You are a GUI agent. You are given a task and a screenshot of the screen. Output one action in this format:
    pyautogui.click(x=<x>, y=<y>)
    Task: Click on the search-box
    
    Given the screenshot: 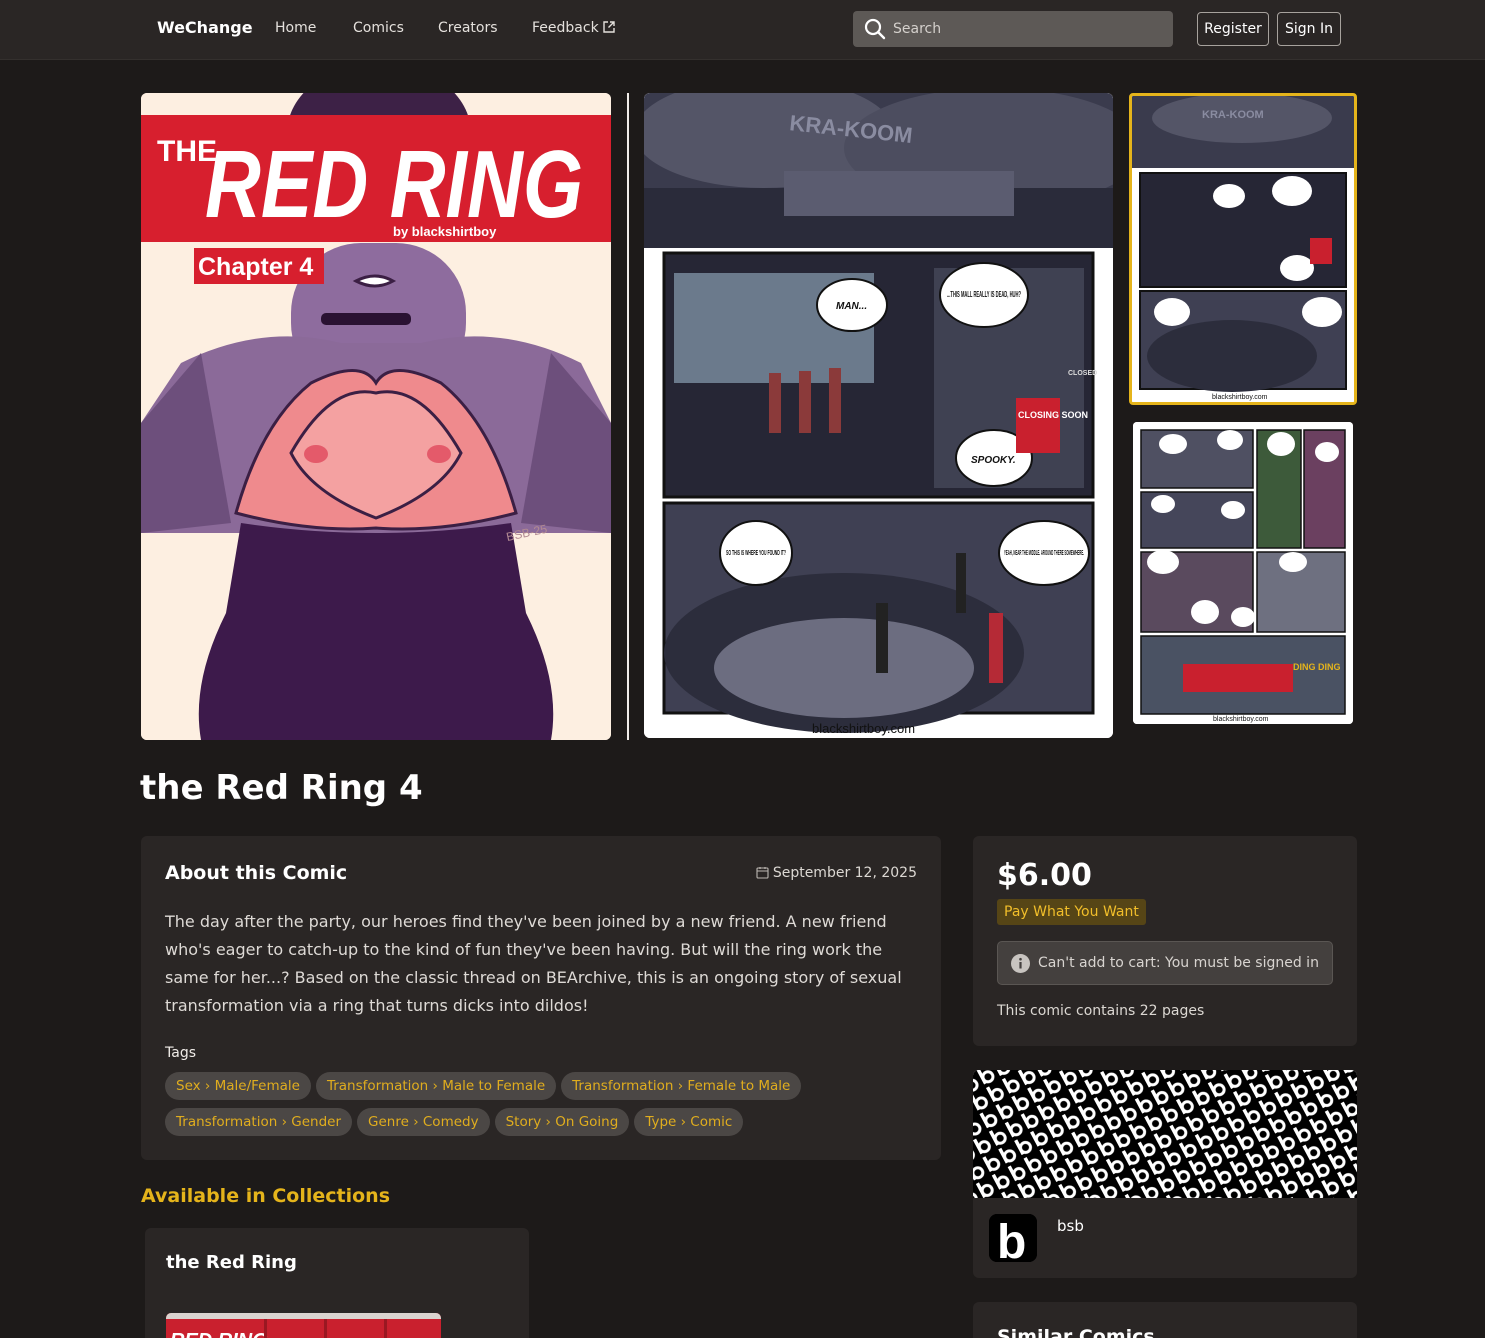 What is the action you would take?
    pyautogui.click(x=1013, y=29)
    